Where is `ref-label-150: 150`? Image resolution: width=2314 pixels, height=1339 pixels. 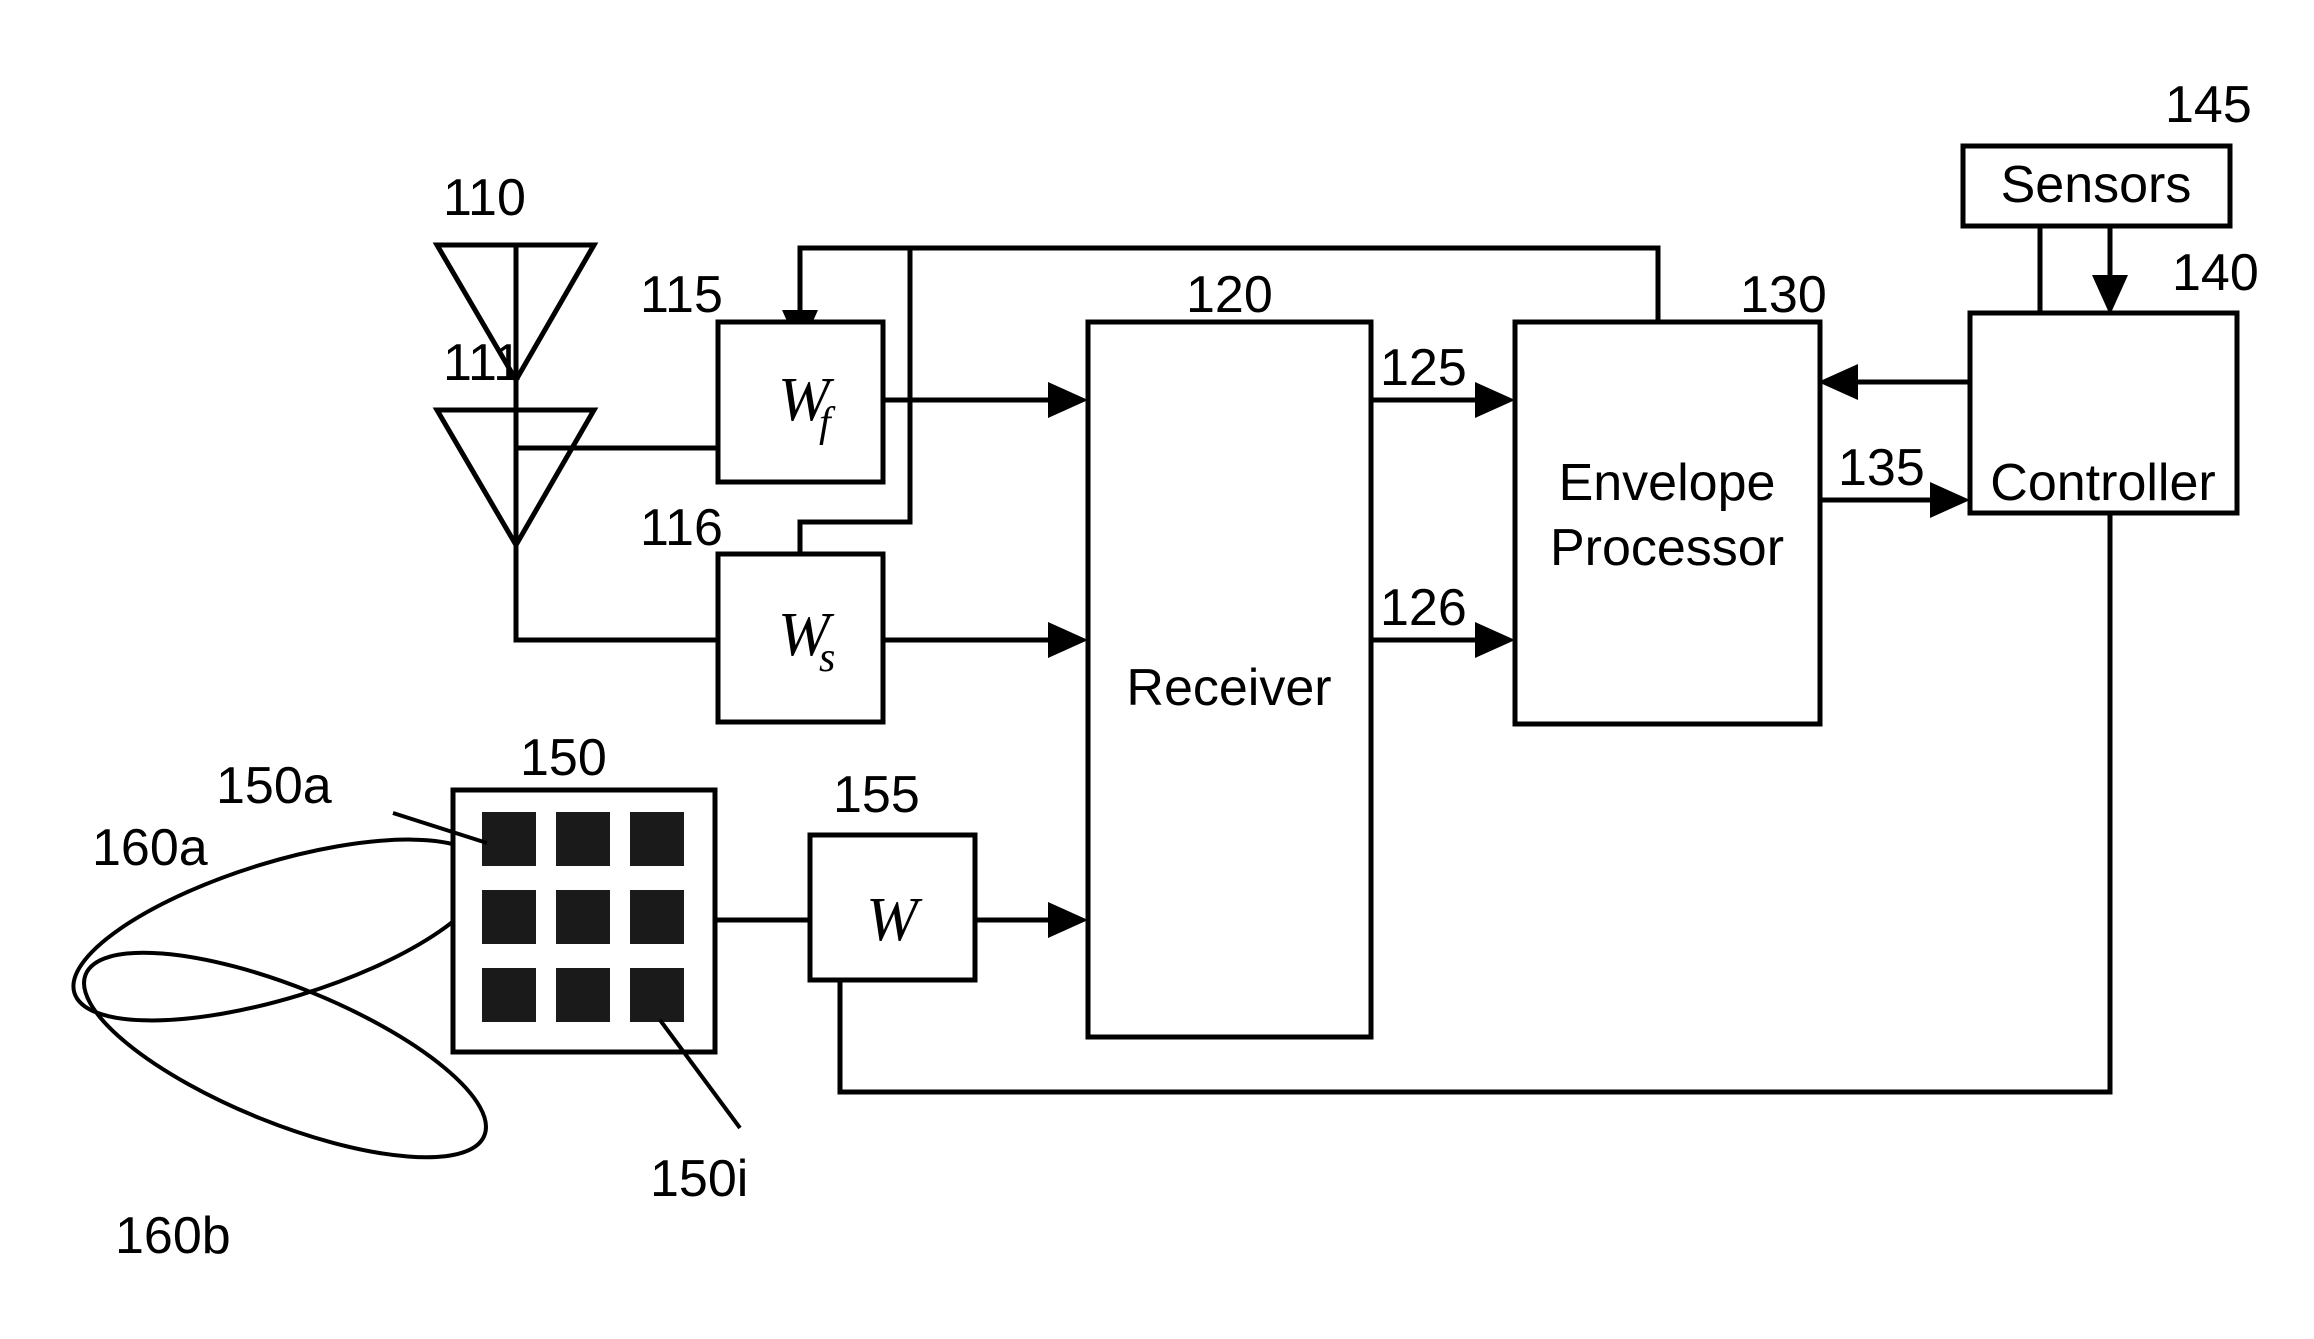 ref-label-150: 150 is located at coordinates (563, 758).